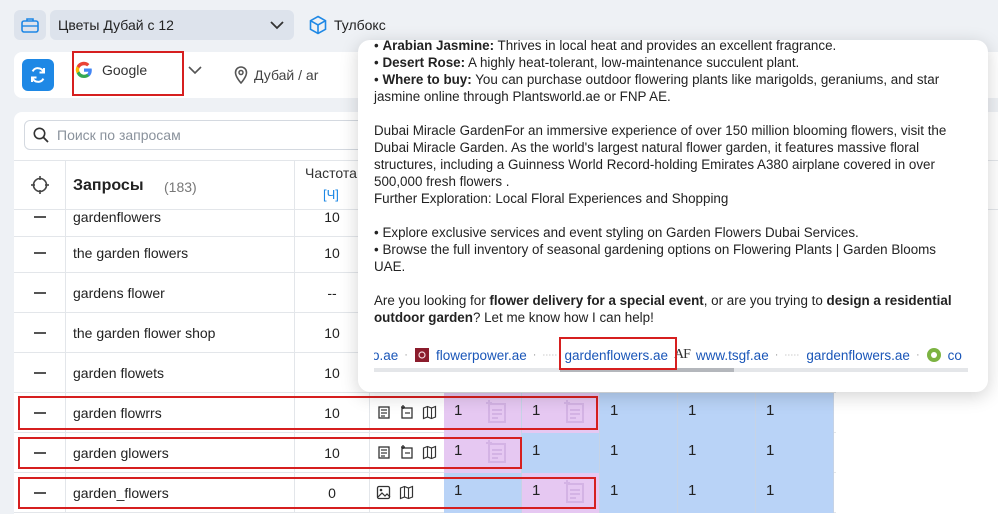 The image size is (998, 514). What do you see at coordinates (286, 75) in the screenshot?
I see `region-label: Дубай / ar` at bounding box center [286, 75].